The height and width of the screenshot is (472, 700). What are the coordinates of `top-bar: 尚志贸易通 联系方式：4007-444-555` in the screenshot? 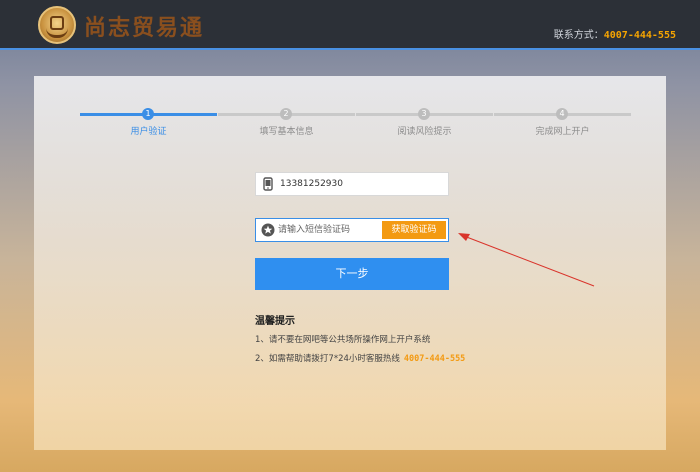 It's located at (350, 25).